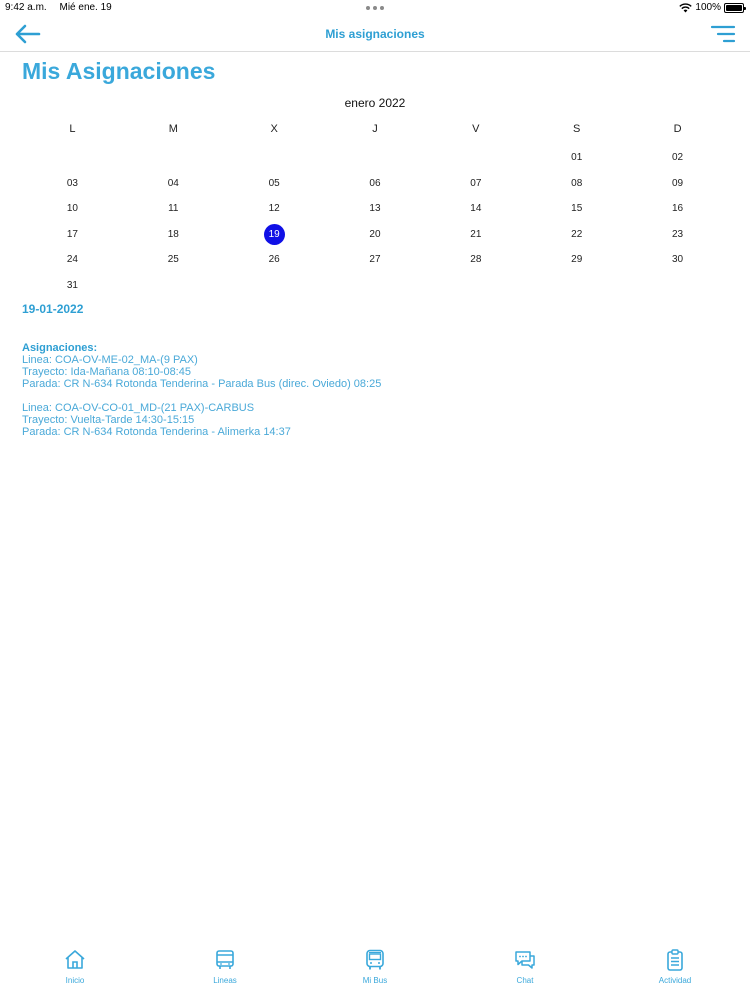 This screenshot has width=750, height=1000. I want to click on calendar-day-number: 04, so click(173, 183).